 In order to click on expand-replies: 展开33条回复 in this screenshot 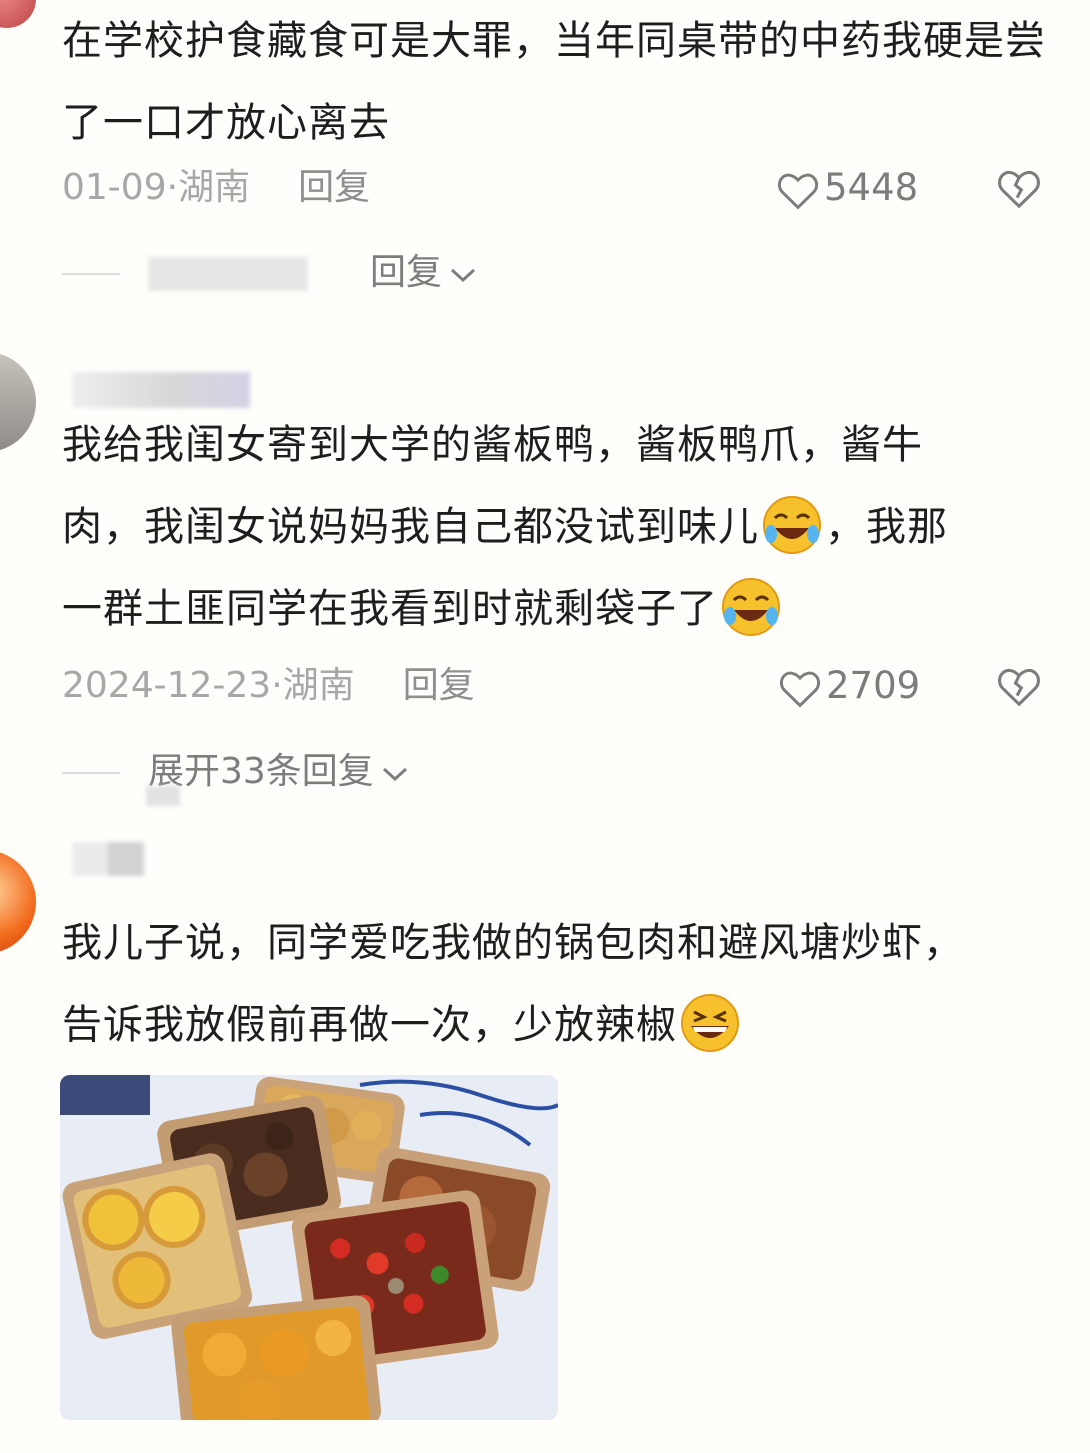, I will do `click(236, 772)`.